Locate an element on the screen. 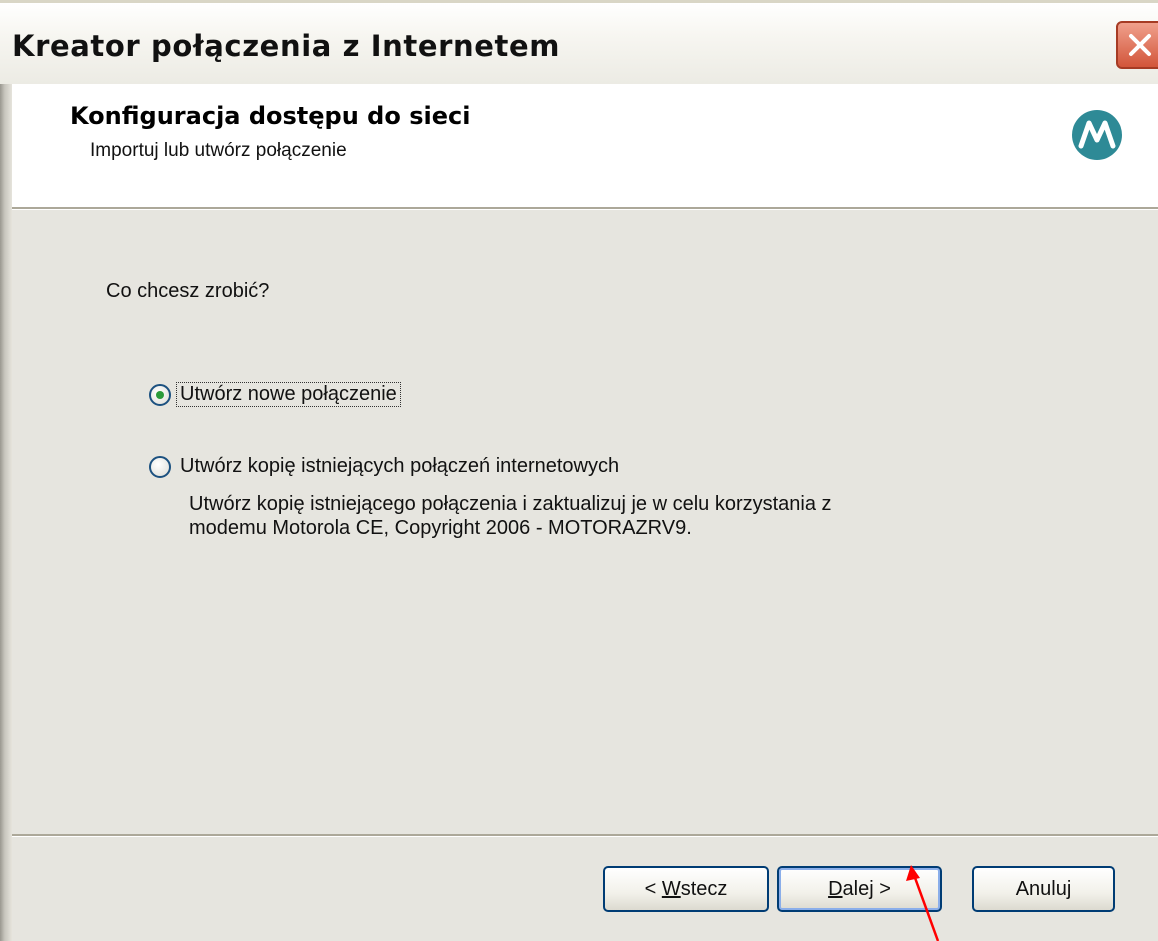 This screenshot has height=941, width=1158. option-new-connection: Utwórz nowe połączenie is located at coordinates (275, 394).